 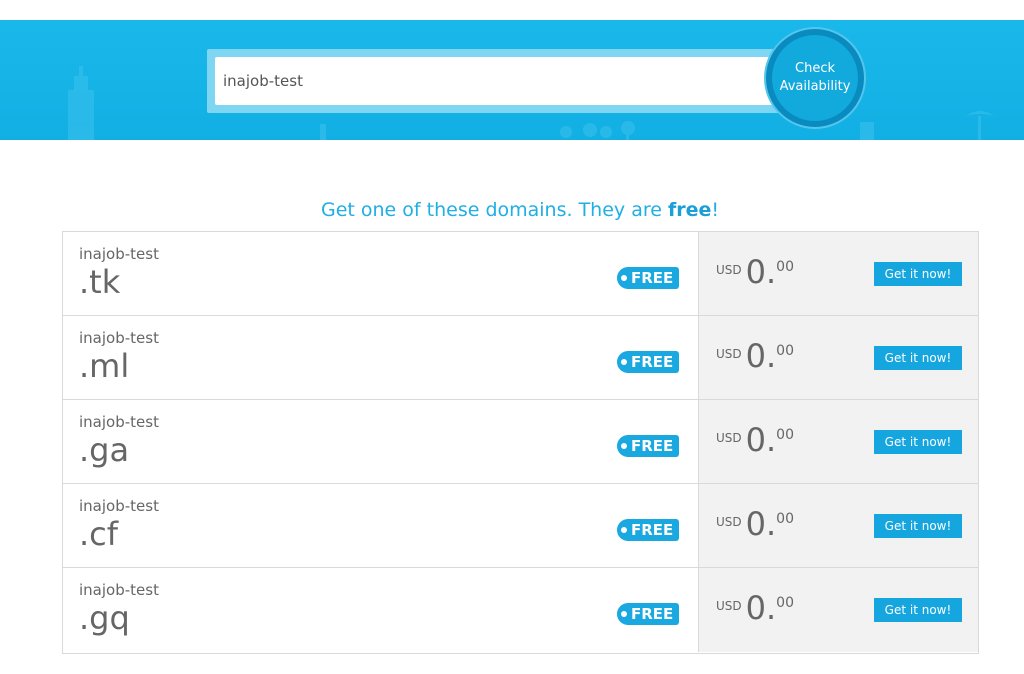 I want to click on promo-text: Get one of these domains. They are, so click(x=494, y=210).